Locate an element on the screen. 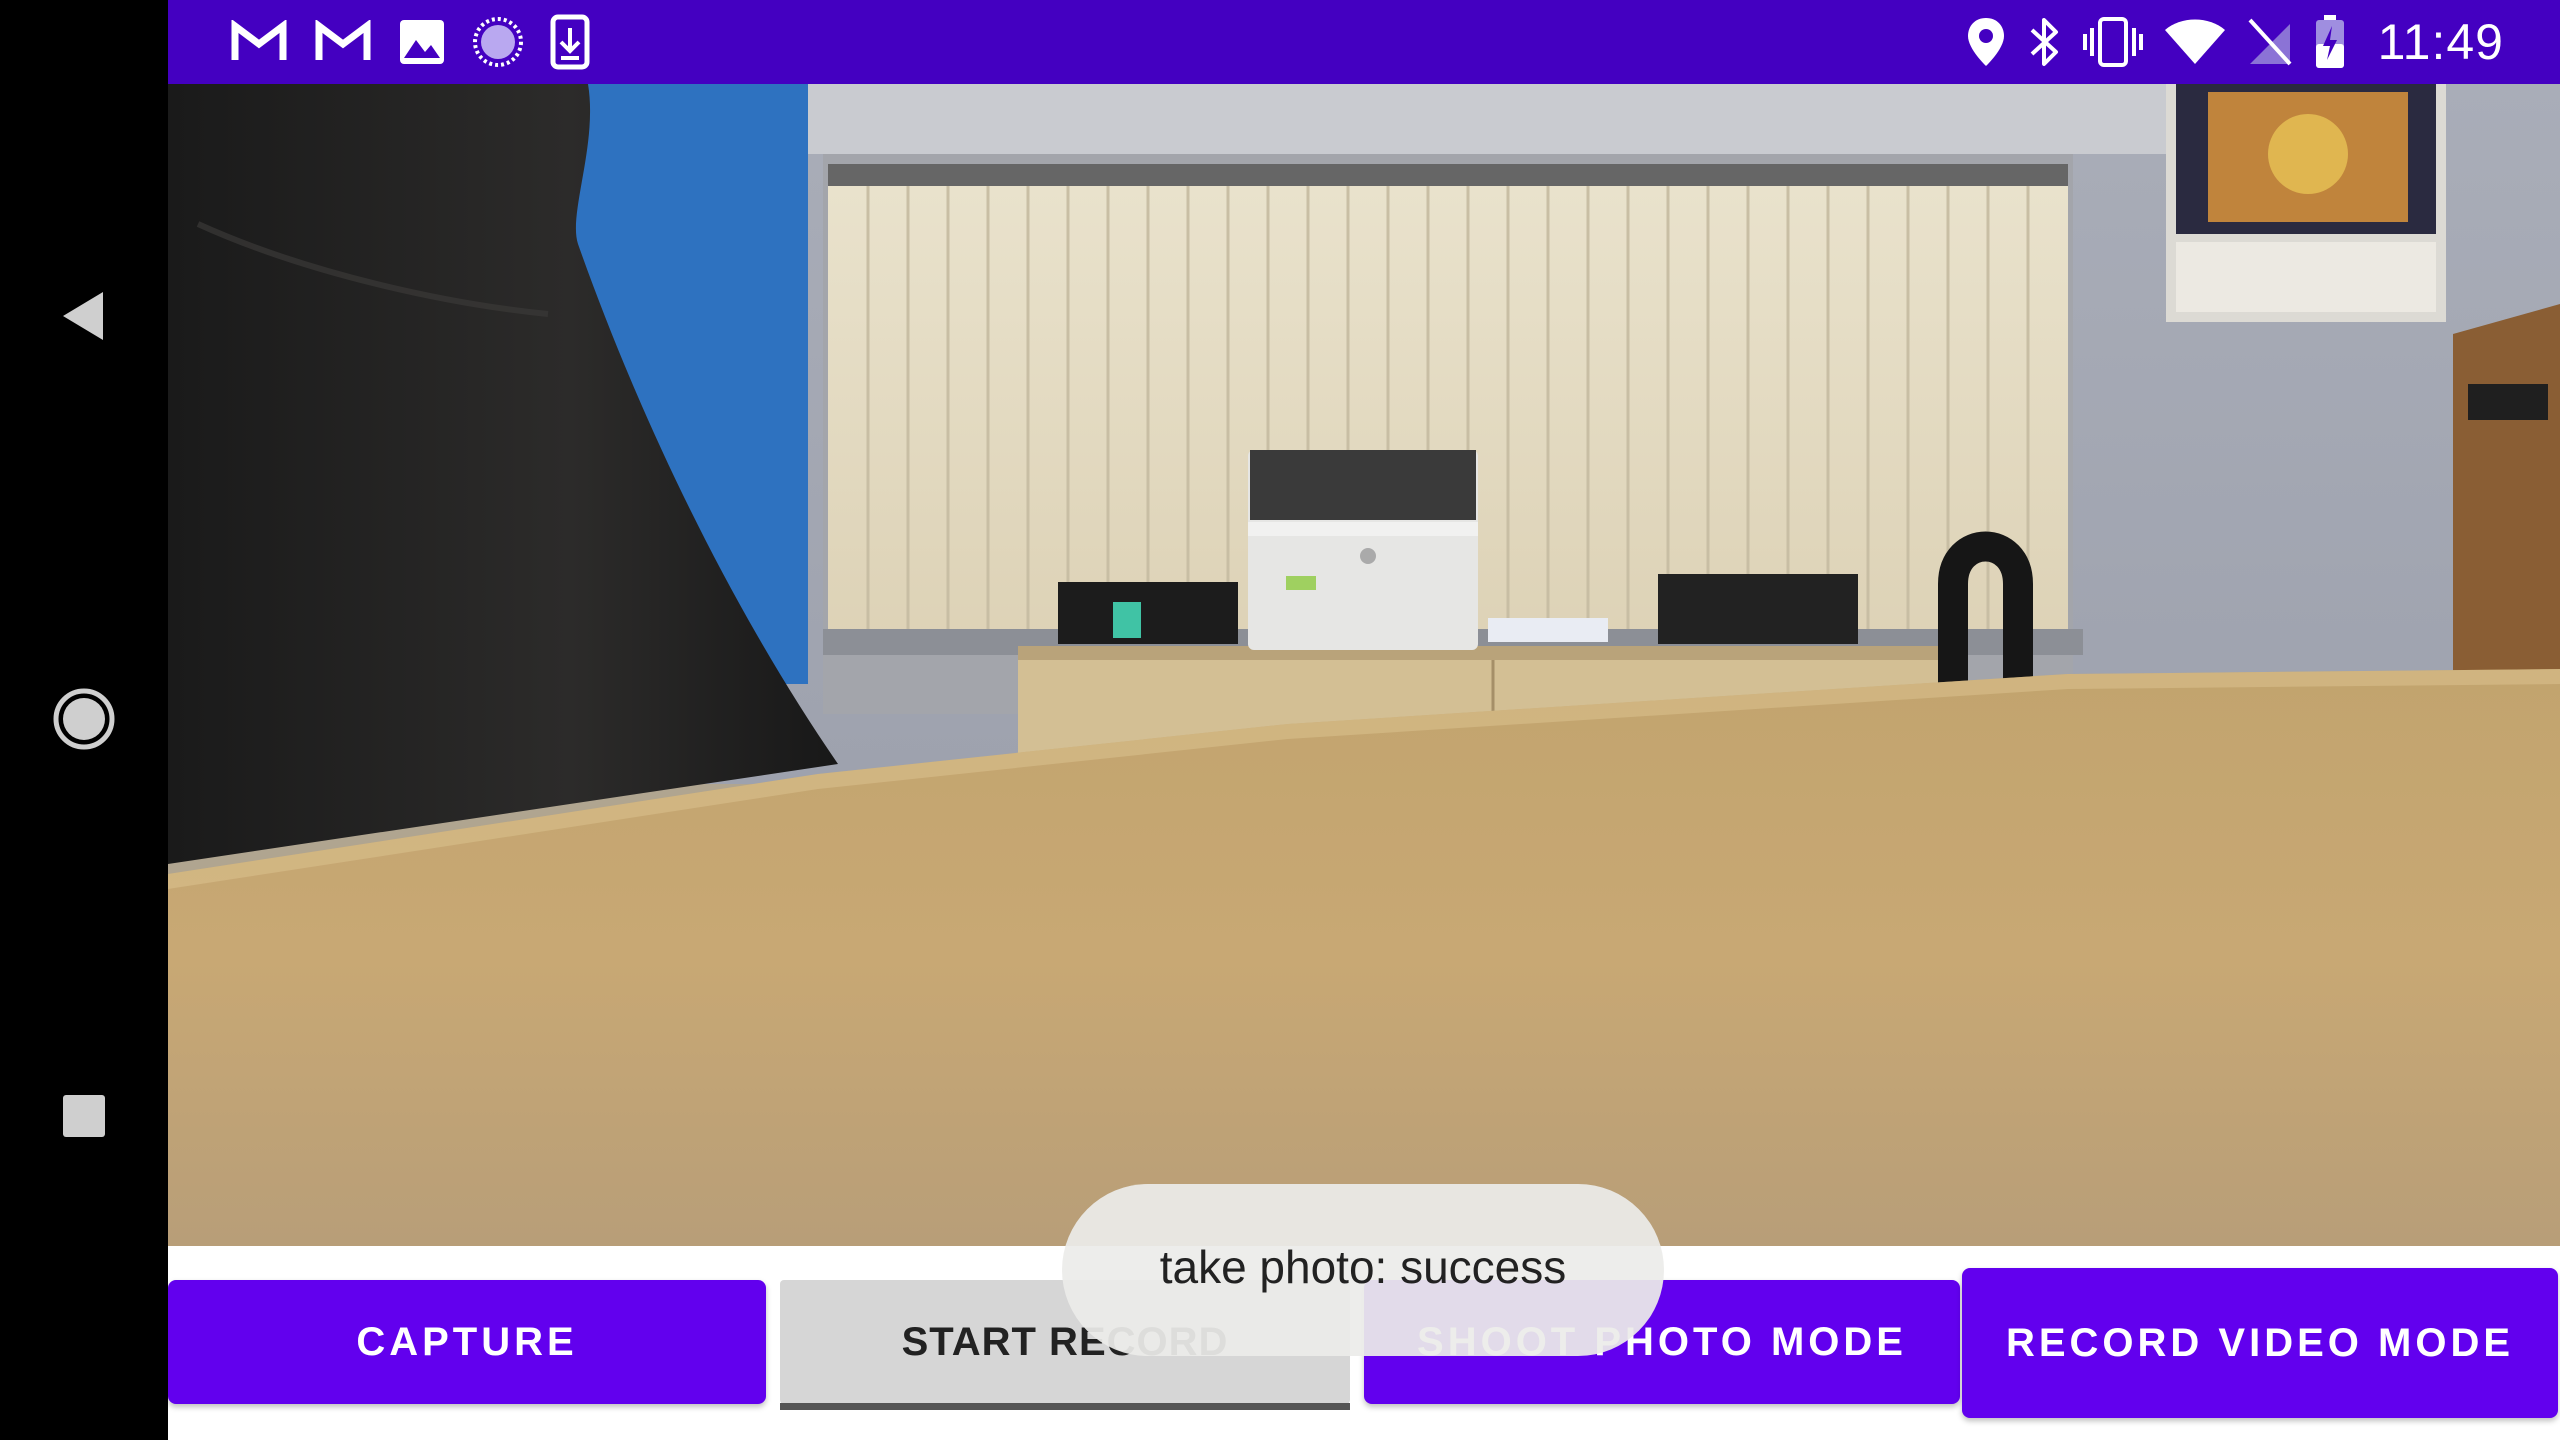  vibrate-icon is located at coordinates (2113, 42).